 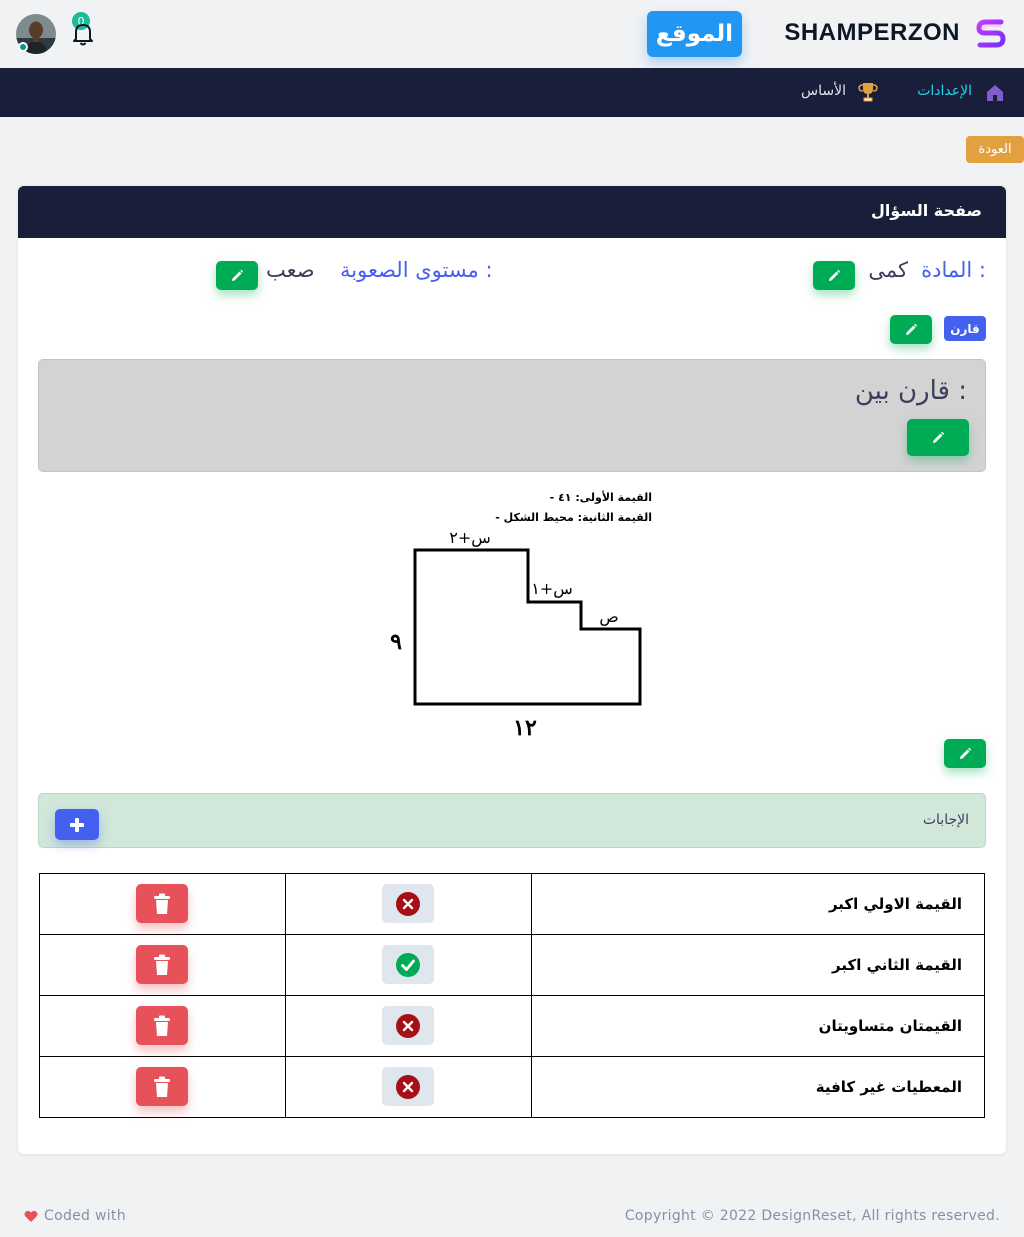 I want to click on card-header: صفحة السؤال, so click(x=512, y=212).